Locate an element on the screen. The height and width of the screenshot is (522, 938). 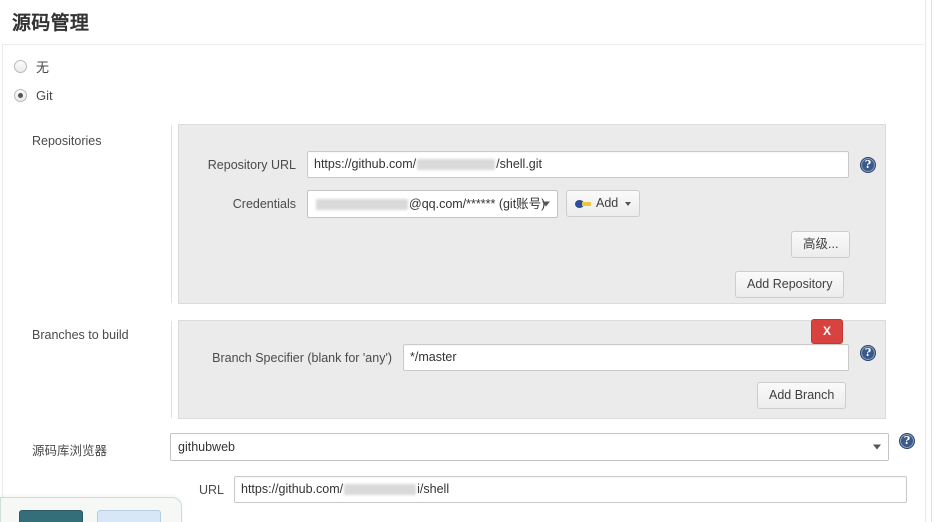
repository-url-prefix: https://github.com/ is located at coordinates (365, 164).